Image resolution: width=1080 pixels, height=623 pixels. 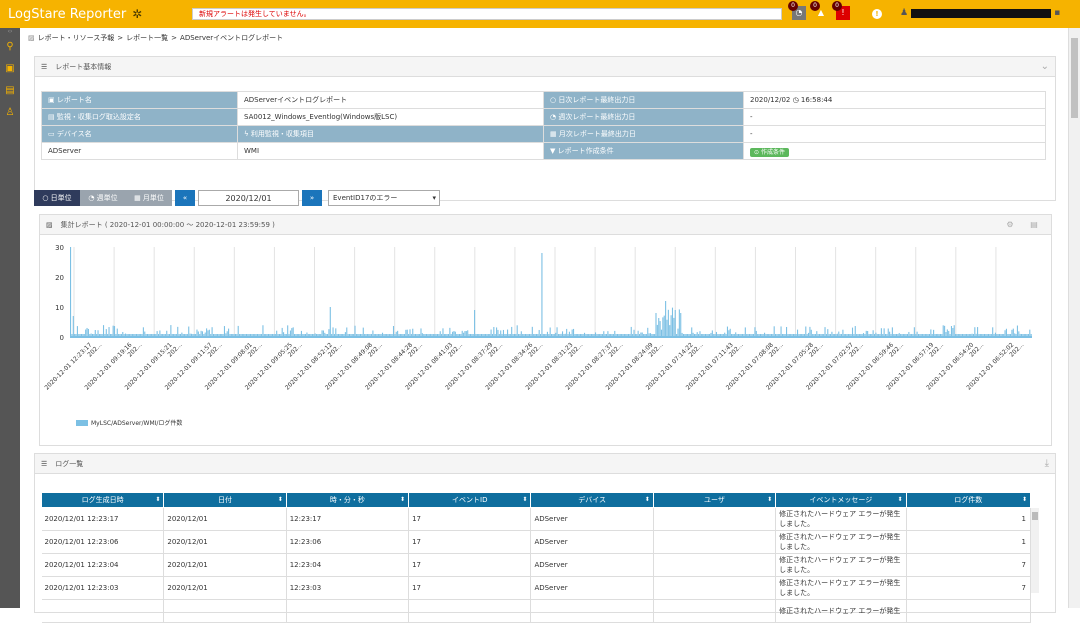 What do you see at coordinates (225, 500) in the screenshot?
I see `column-header: 日付 ⬍` at bounding box center [225, 500].